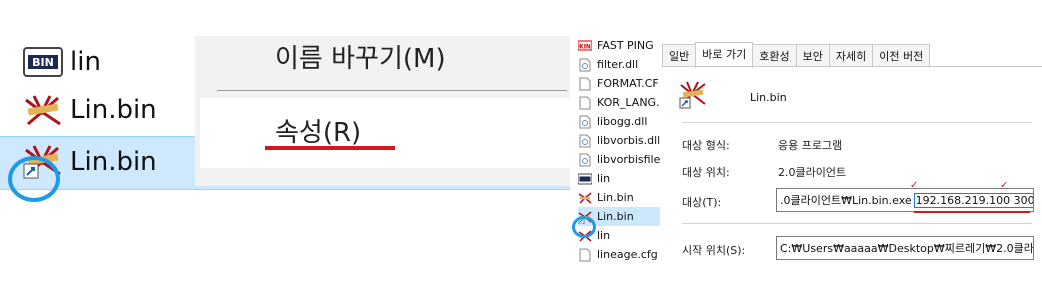  I want to click on svg-text: BIN, so click(43, 62).